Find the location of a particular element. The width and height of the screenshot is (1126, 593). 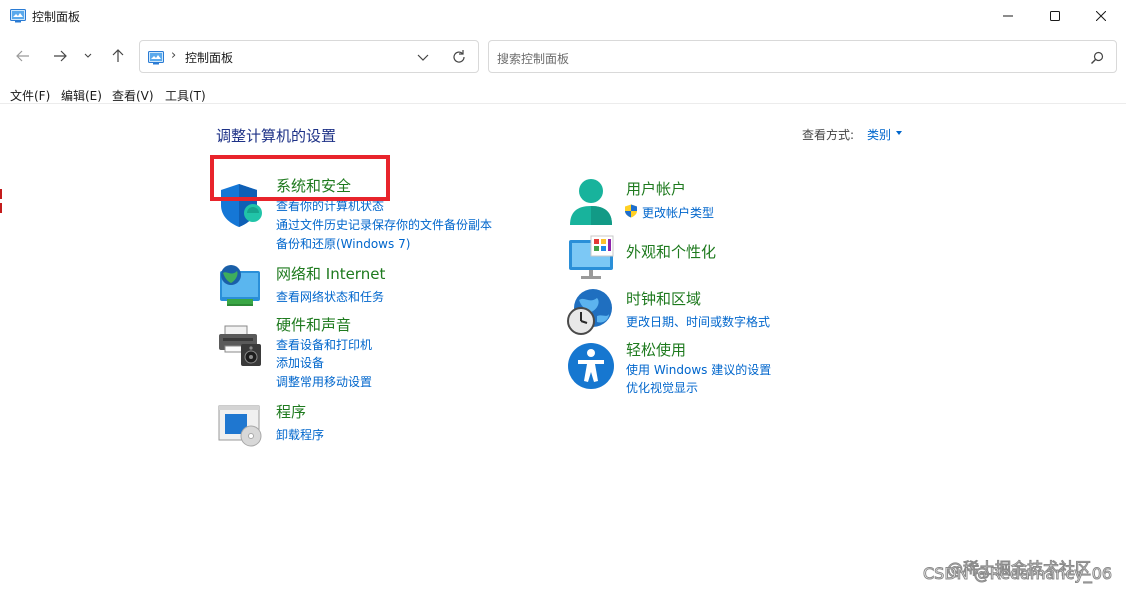

page-title: 调整计算机的设置 is located at coordinates (276, 136).